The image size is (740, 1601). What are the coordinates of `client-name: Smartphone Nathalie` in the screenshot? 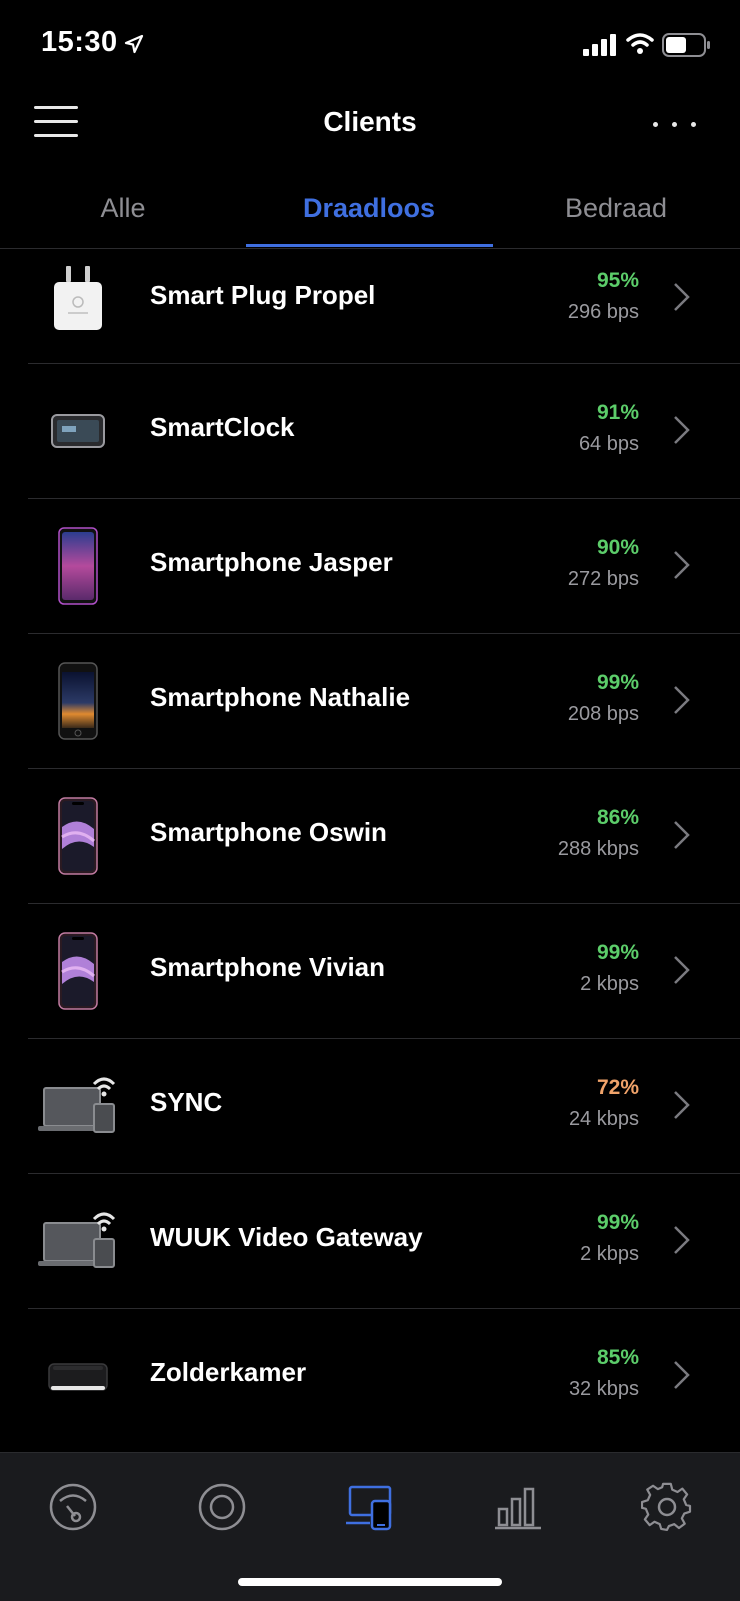 It's located at (280, 697).